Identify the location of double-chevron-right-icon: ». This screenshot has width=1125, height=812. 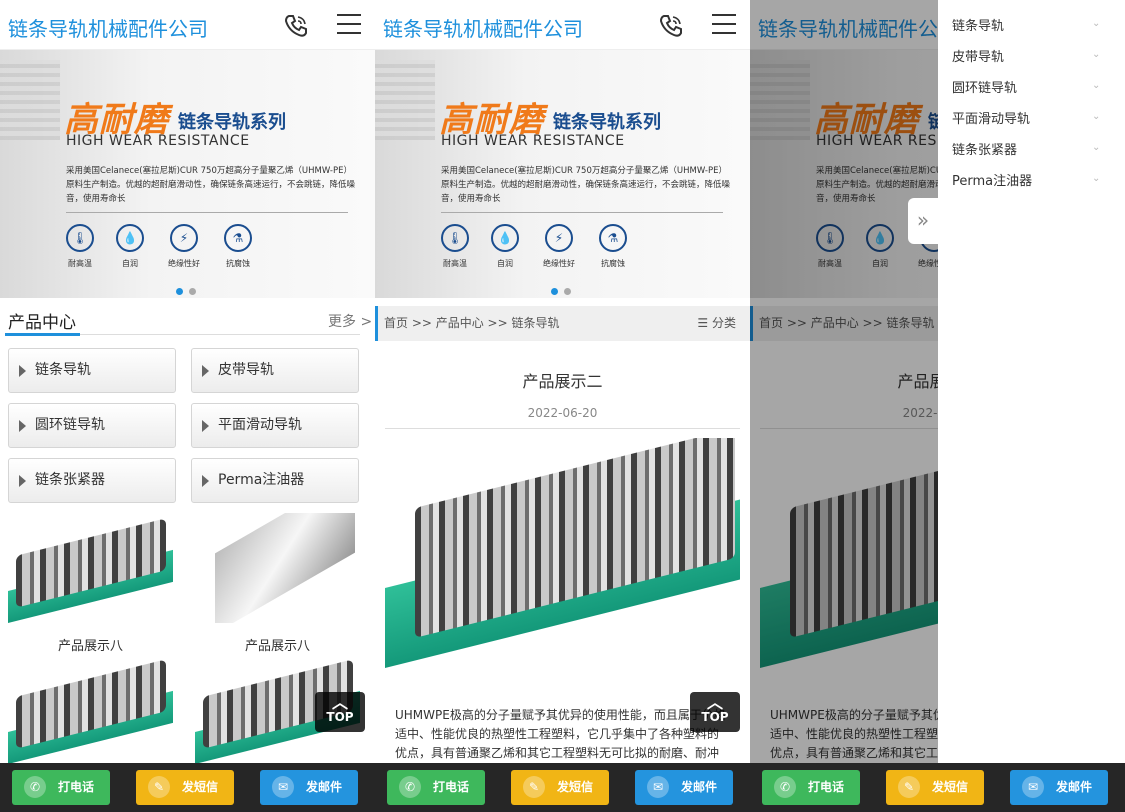
(923, 220).